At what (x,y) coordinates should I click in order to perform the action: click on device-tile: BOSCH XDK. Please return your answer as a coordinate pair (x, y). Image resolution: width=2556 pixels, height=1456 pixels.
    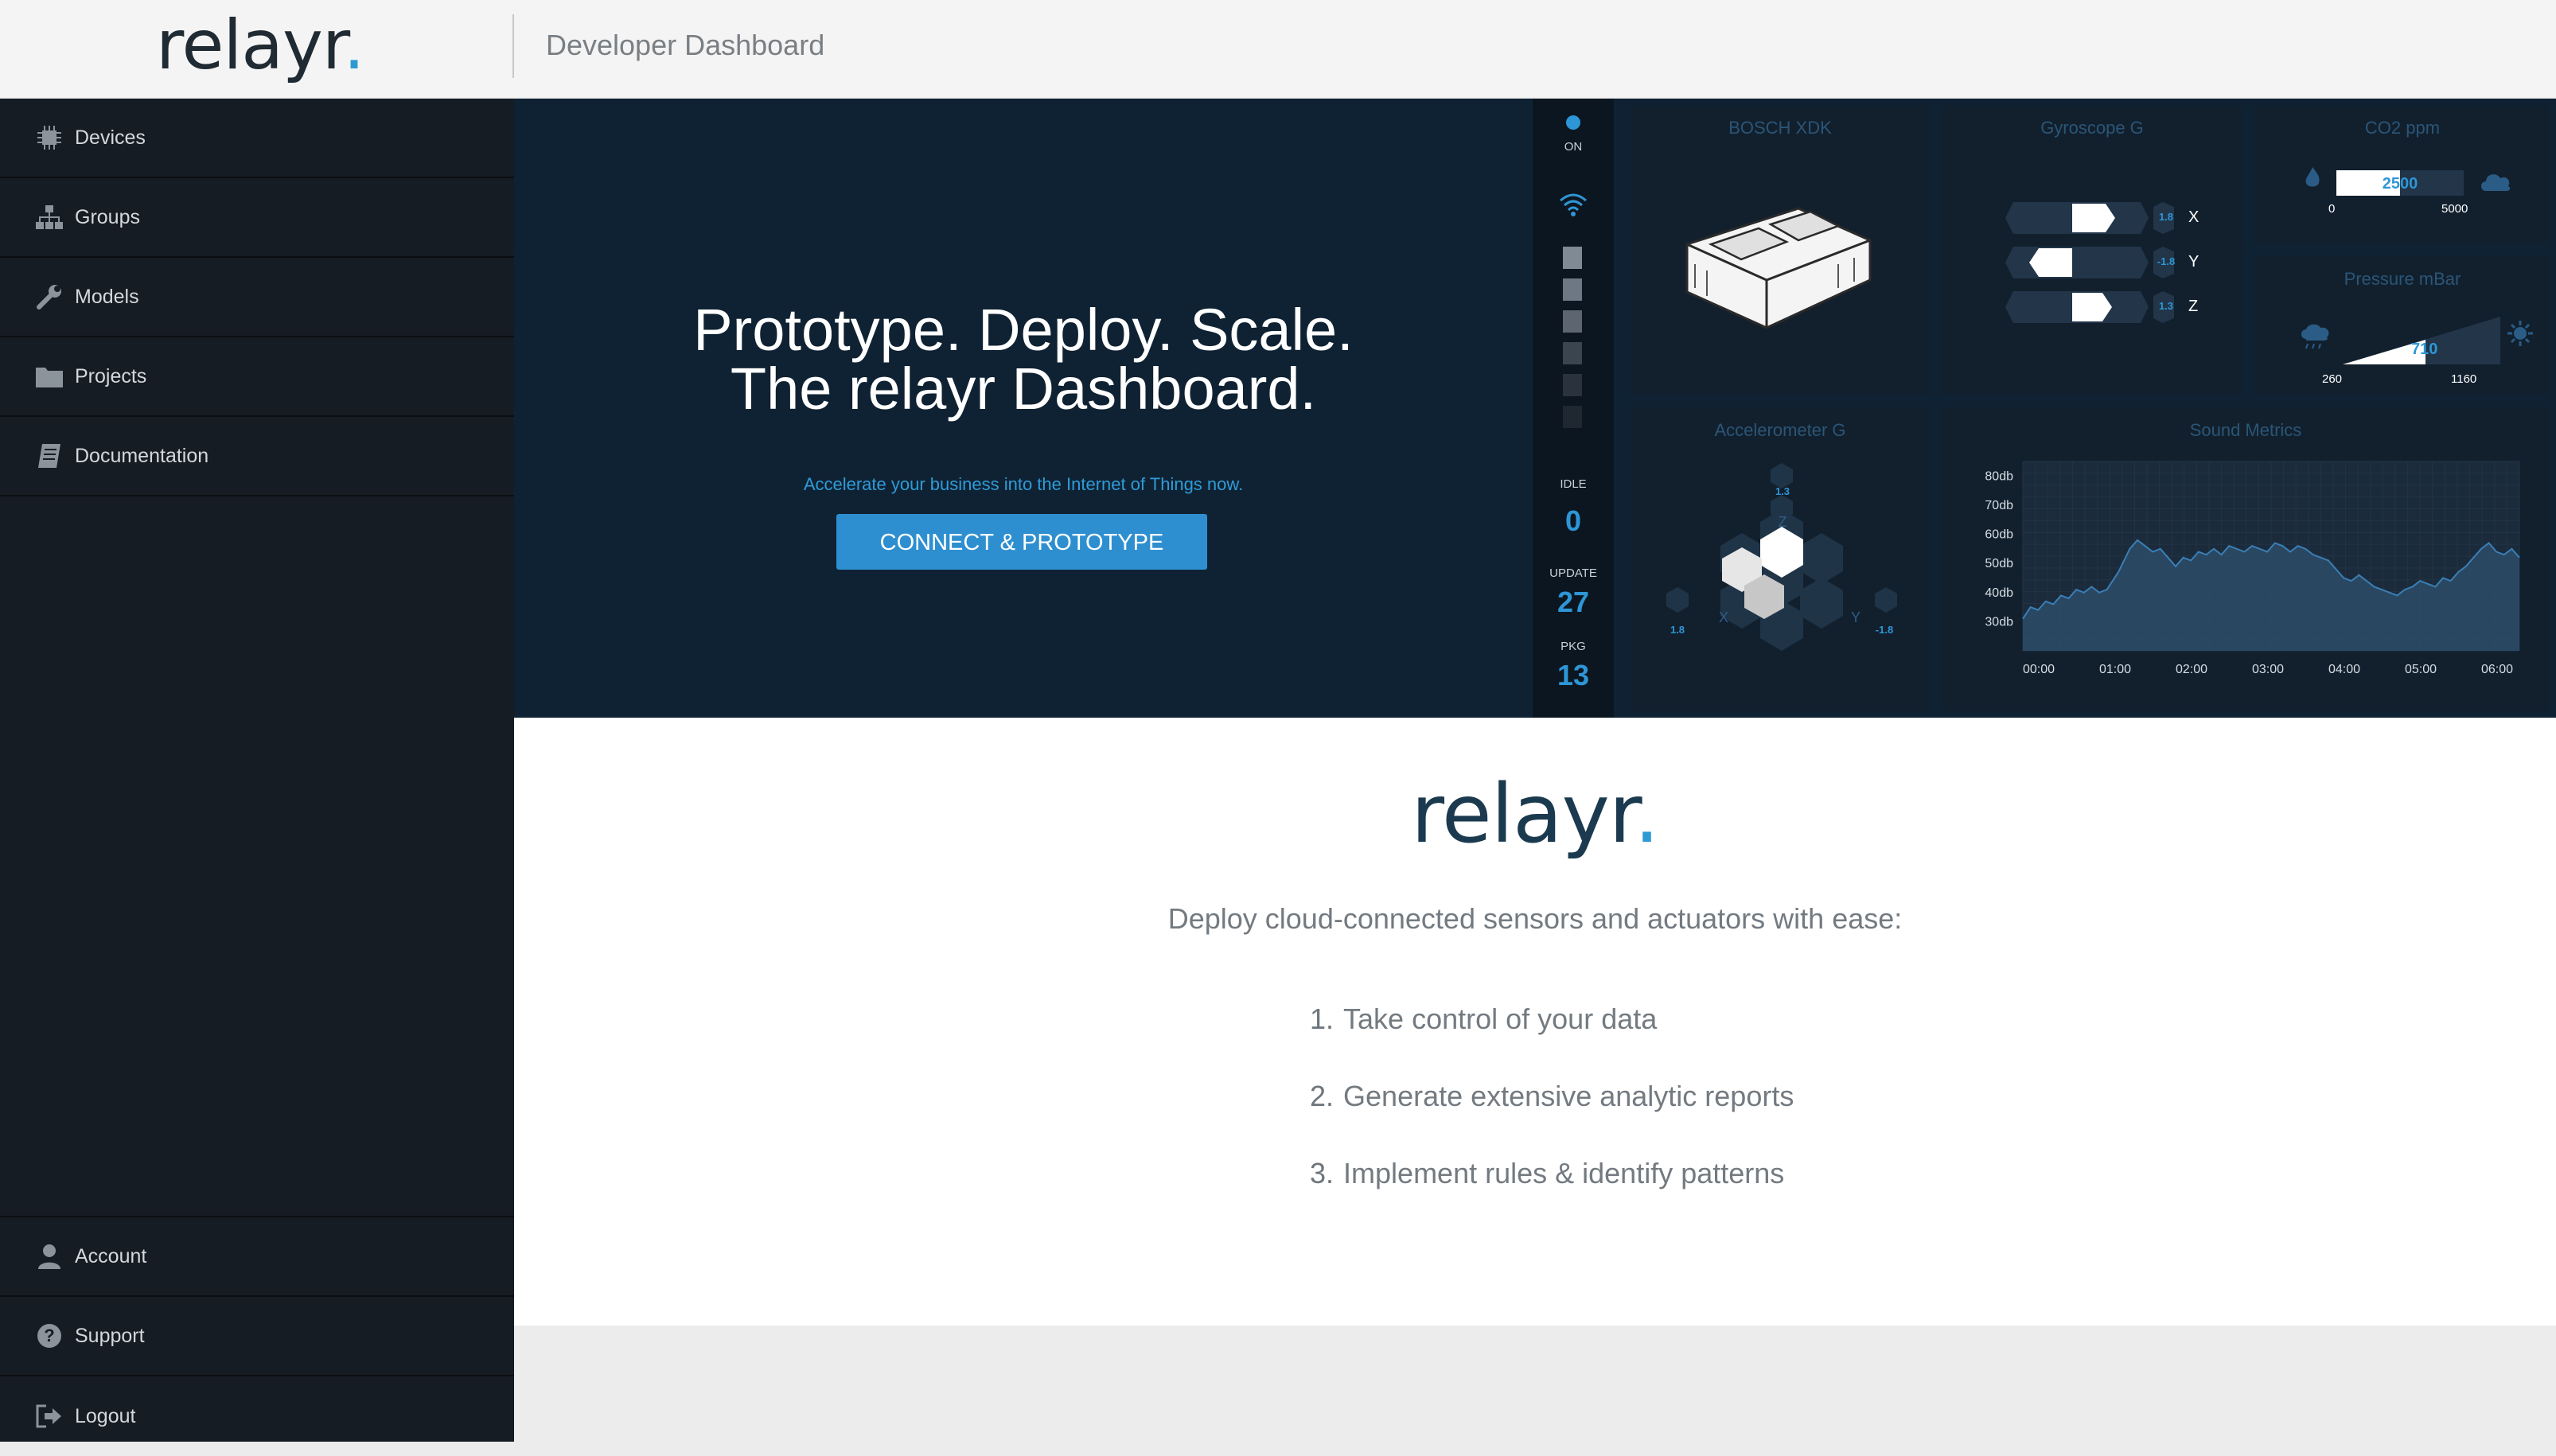
    Looking at the image, I should click on (1780, 250).